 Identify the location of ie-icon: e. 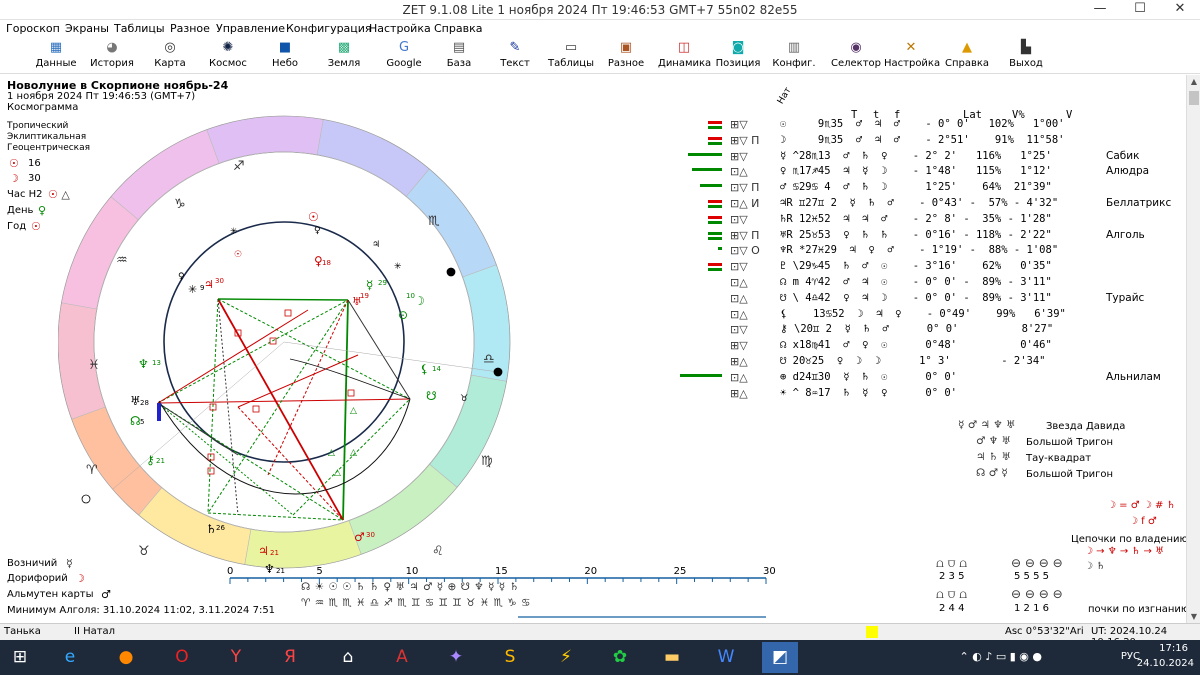
(70, 657).